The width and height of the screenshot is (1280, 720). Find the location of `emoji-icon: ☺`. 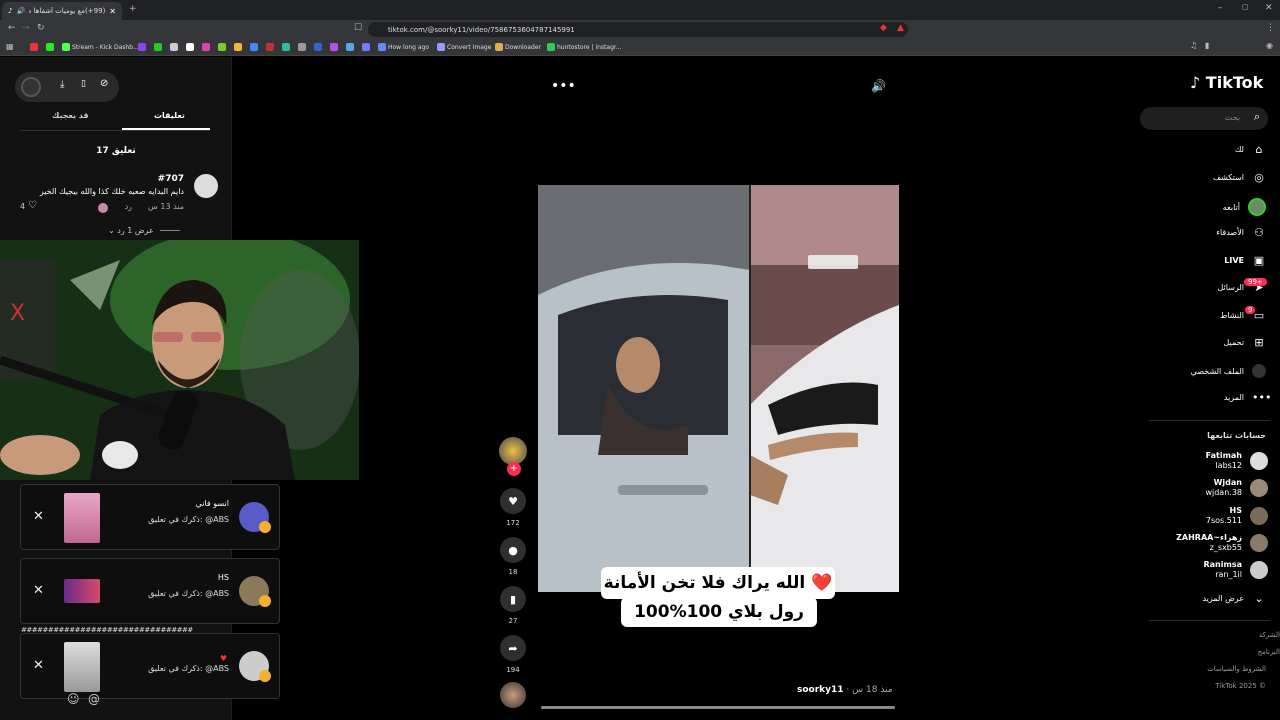

emoji-icon: ☺ is located at coordinates (73, 699).